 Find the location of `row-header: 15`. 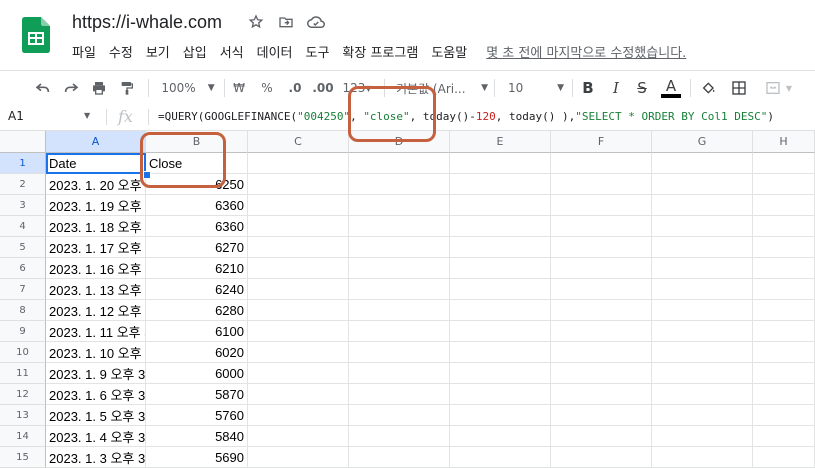

row-header: 15 is located at coordinates (23, 457).